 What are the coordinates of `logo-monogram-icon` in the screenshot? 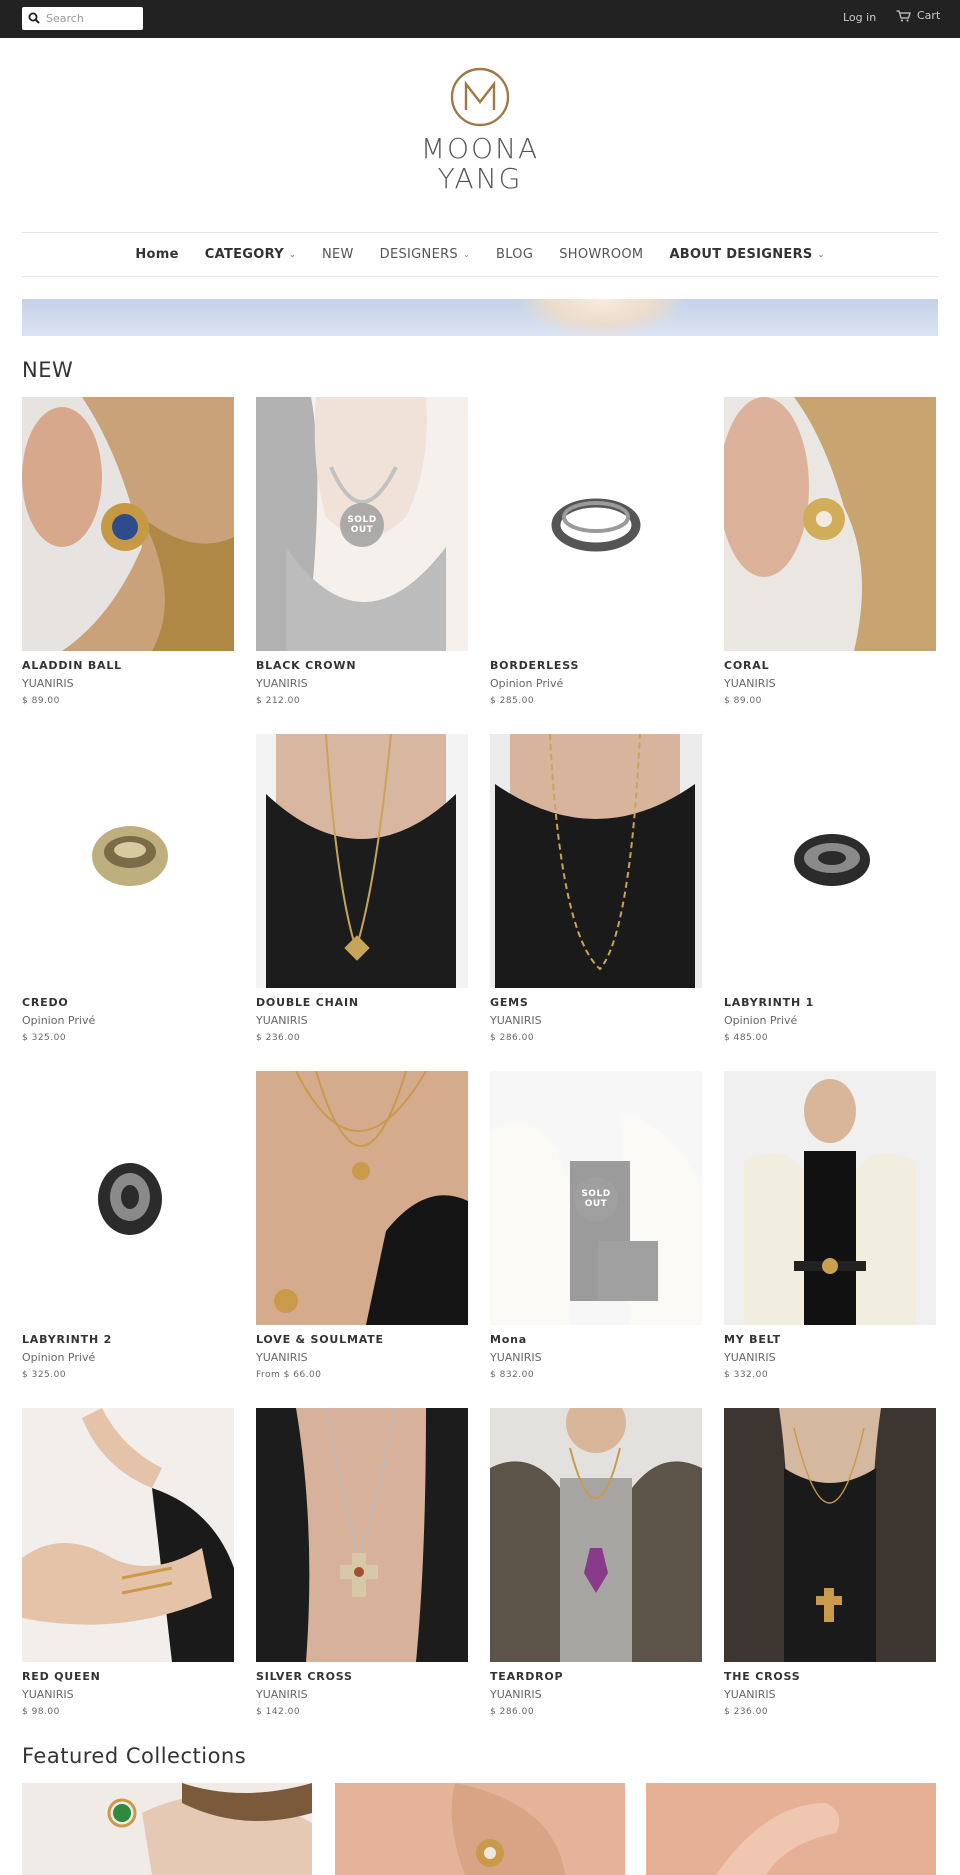 It's located at (480, 97).